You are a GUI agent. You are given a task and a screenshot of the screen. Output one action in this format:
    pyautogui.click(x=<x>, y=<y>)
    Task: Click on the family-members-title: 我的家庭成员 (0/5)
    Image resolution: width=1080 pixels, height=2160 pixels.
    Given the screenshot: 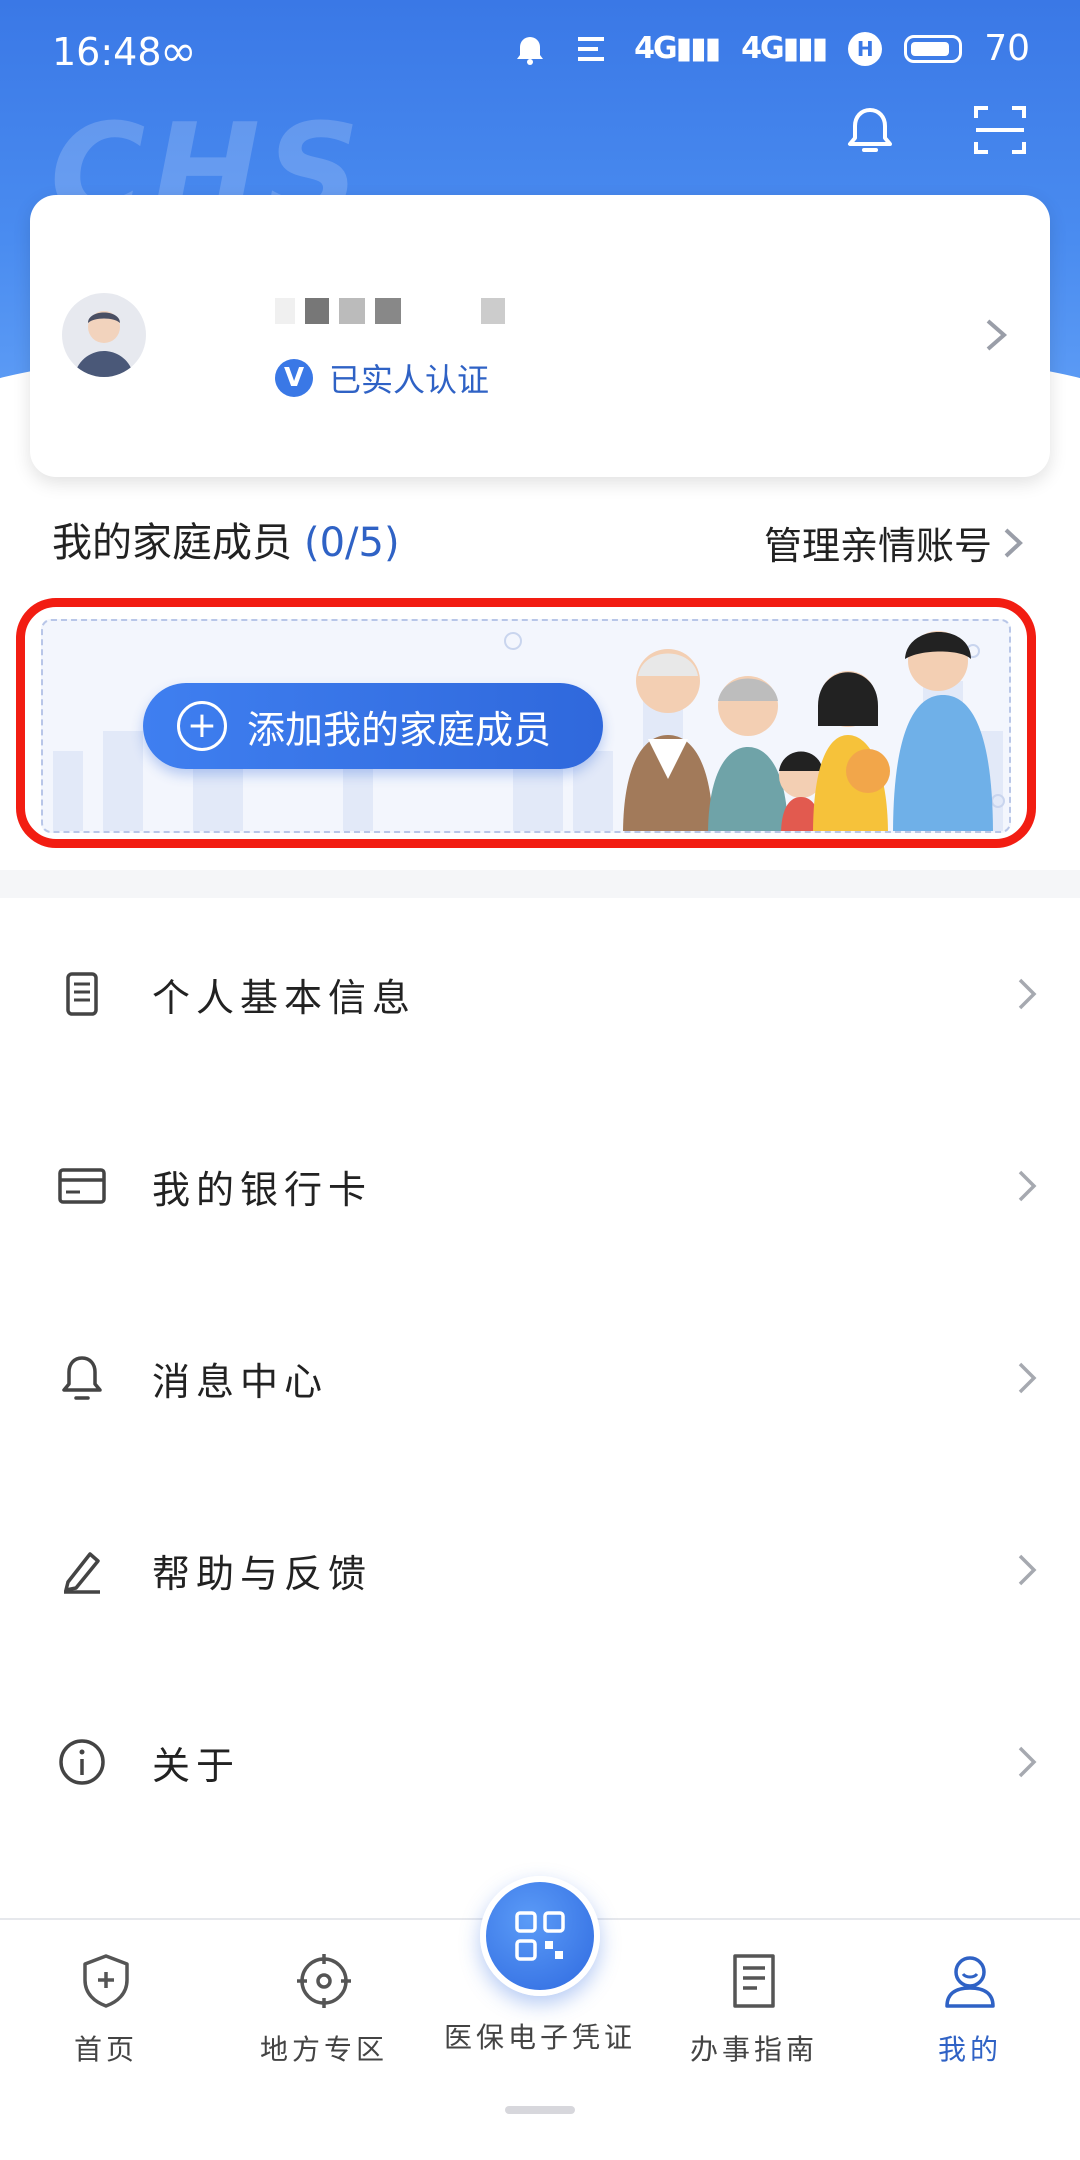 What is the action you would take?
    pyautogui.click(x=226, y=539)
    